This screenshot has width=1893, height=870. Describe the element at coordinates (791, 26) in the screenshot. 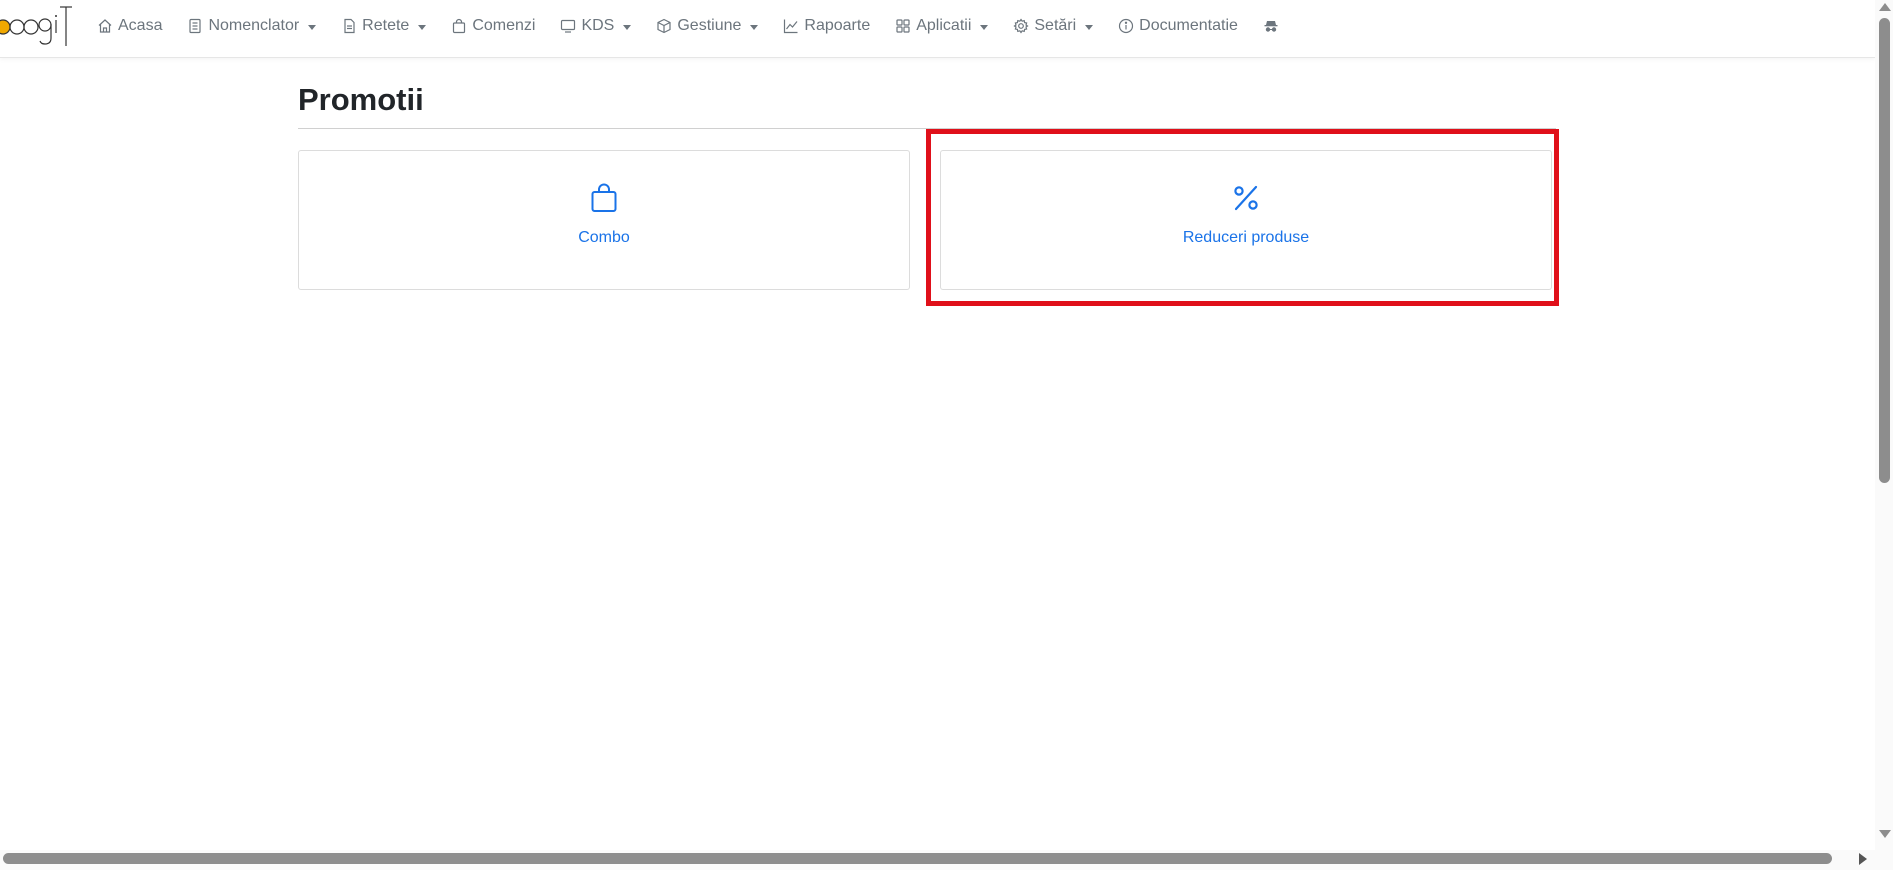

I see `line-chart-icon` at that location.